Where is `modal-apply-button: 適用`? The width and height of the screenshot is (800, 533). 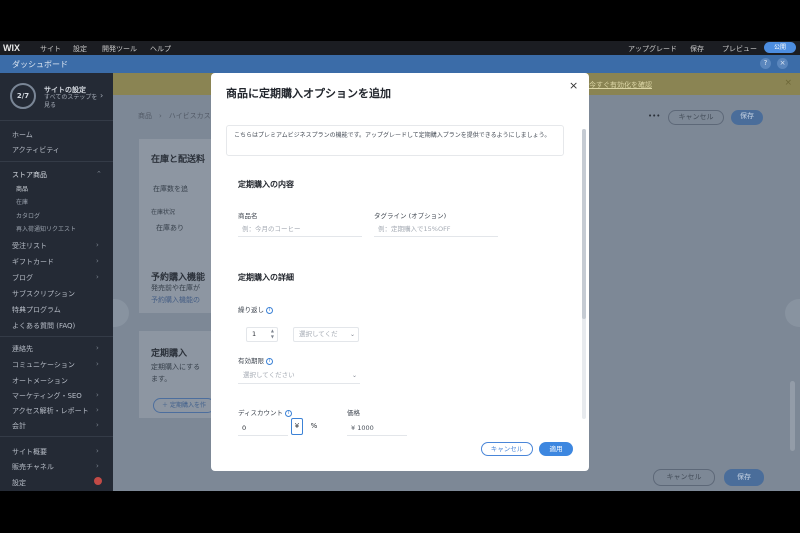 modal-apply-button: 適用 is located at coordinates (556, 449).